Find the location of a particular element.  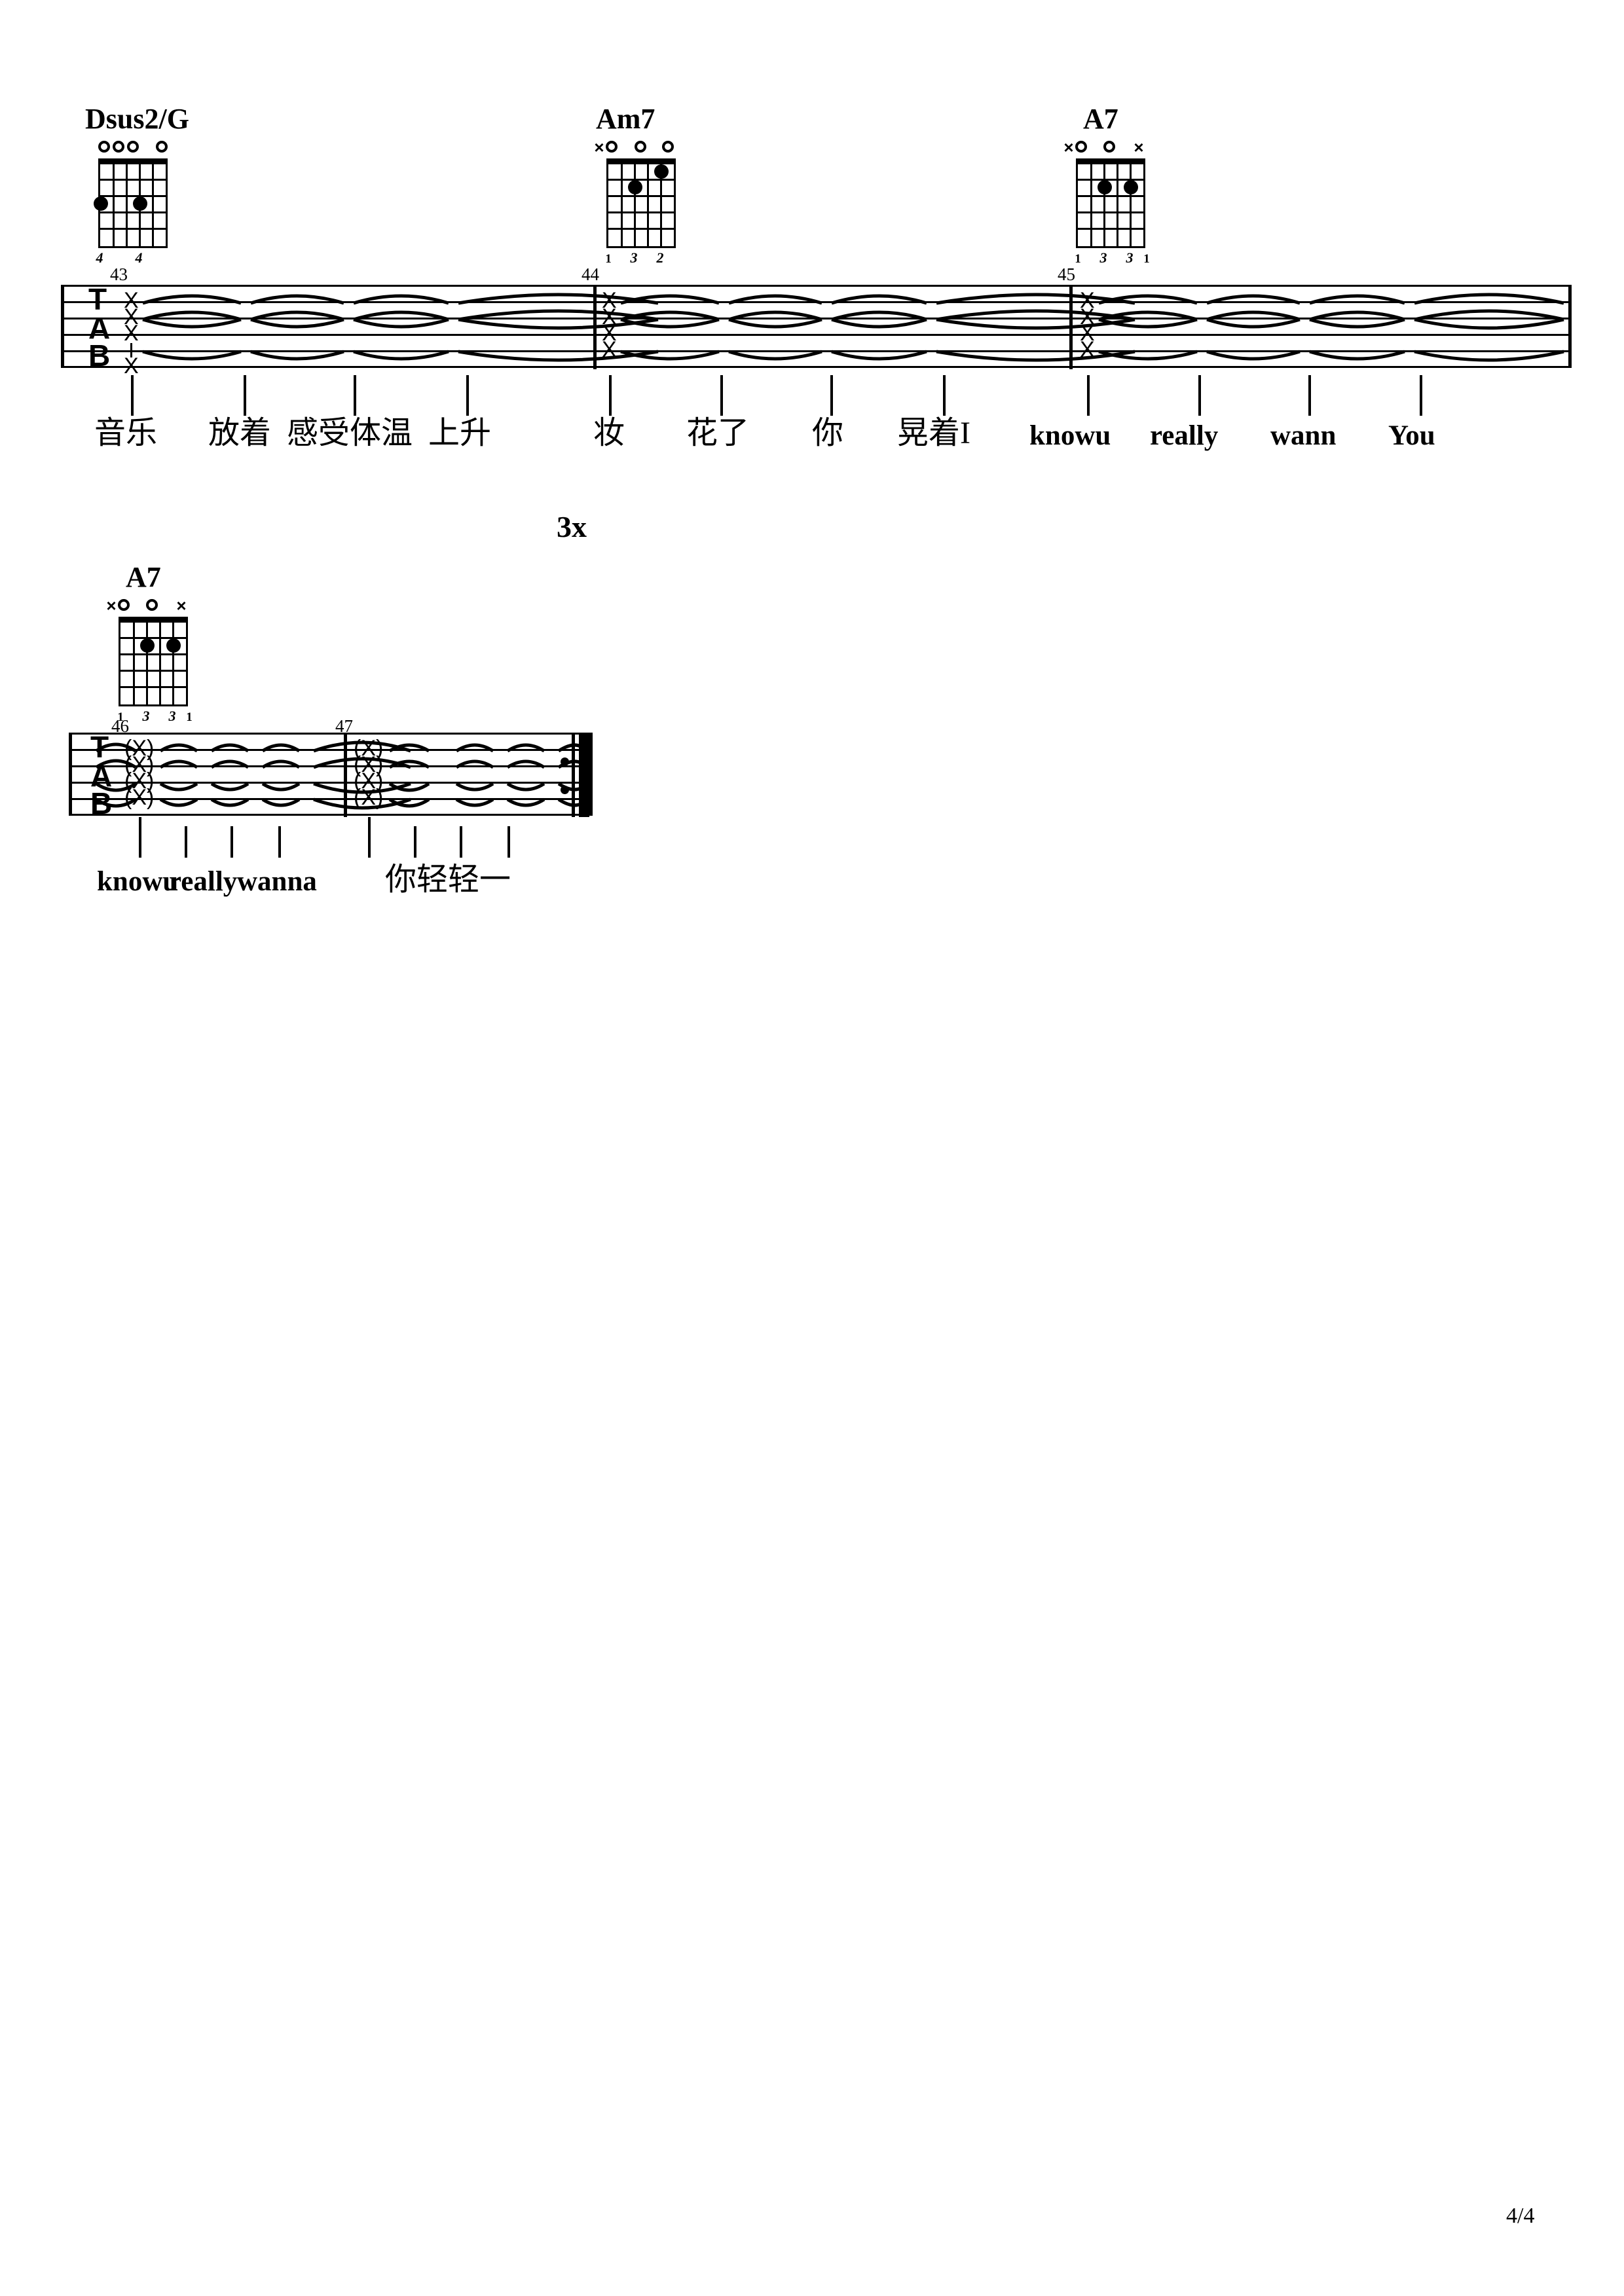

lyric-syllable: 音乐 is located at coordinates (126, 433).